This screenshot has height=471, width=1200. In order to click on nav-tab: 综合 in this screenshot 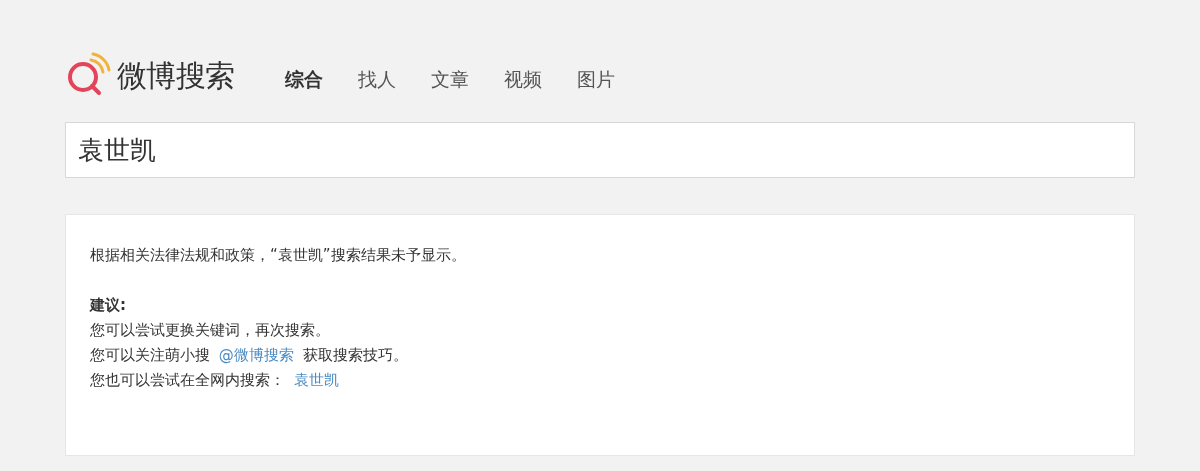, I will do `click(304, 79)`.